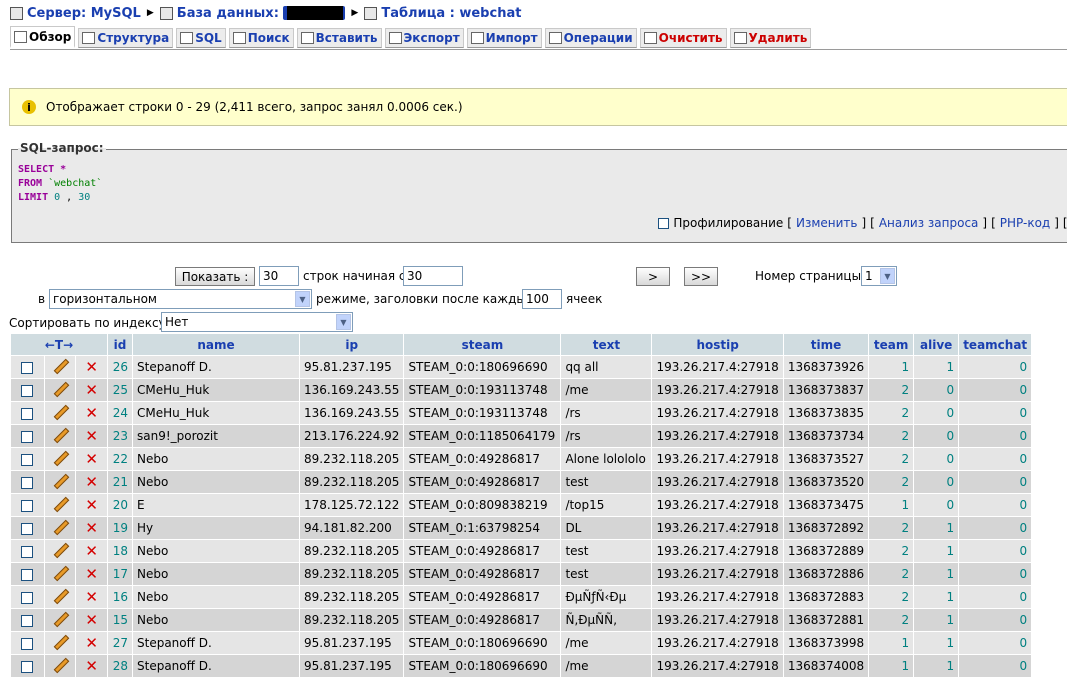  What do you see at coordinates (352, 344) in the screenshot?
I see `column-header-ip: ip` at bounding box center [352, 344].